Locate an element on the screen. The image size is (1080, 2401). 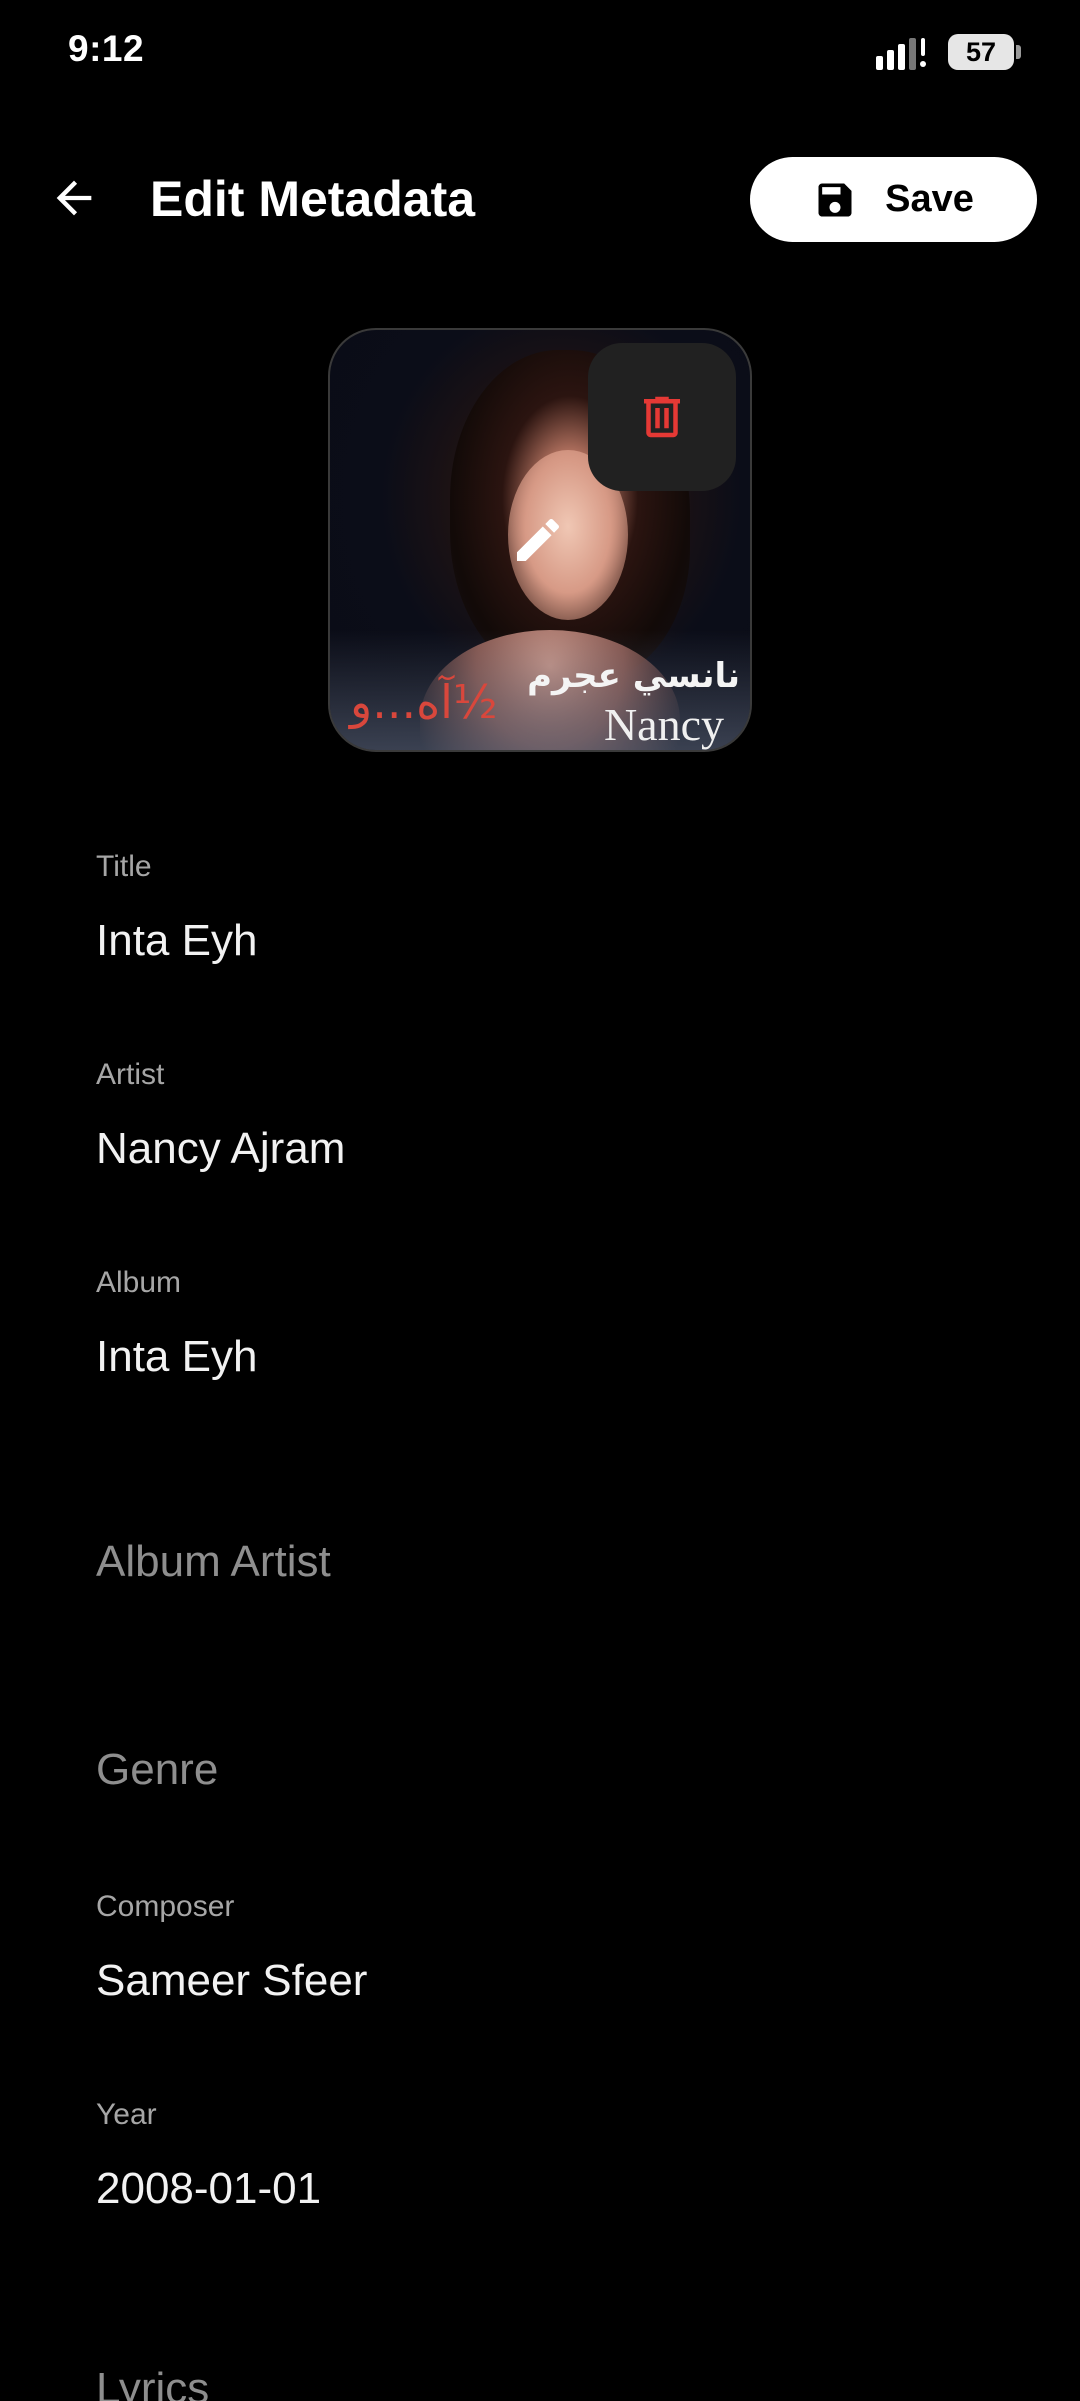
battery-nub is located at coordinates (1018, 52).